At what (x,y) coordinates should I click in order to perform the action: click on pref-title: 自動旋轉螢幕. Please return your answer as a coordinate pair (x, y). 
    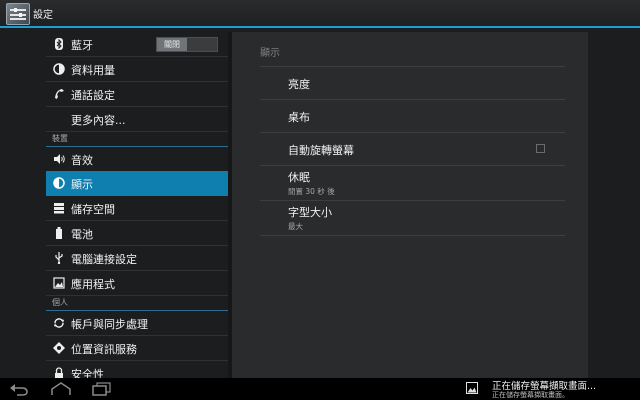
    Looking at the image, I should click on (321, 150).